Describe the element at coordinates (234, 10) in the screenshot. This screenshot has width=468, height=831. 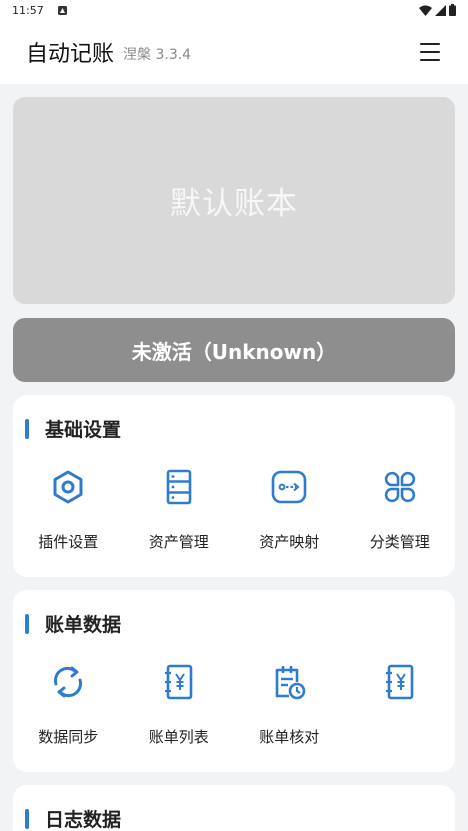
I see `status-bar: 11:57` at that location.